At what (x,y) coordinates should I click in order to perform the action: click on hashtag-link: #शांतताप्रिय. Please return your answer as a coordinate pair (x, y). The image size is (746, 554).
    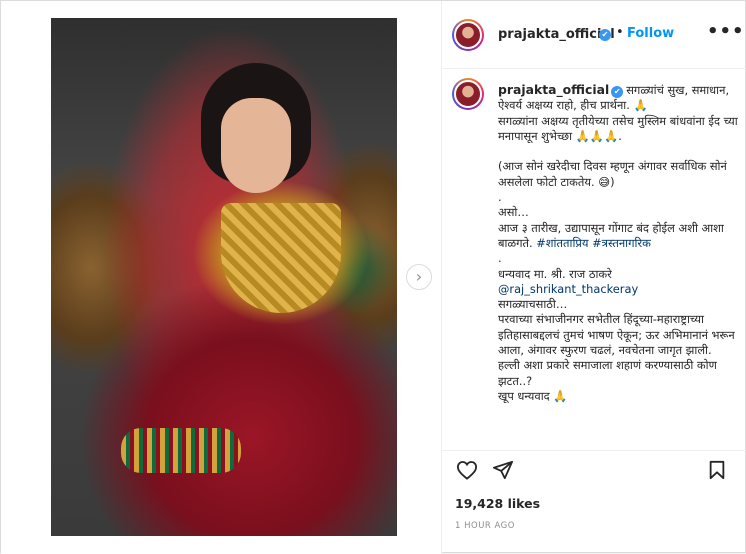
    Looking at the image, I should click on (562, 243).